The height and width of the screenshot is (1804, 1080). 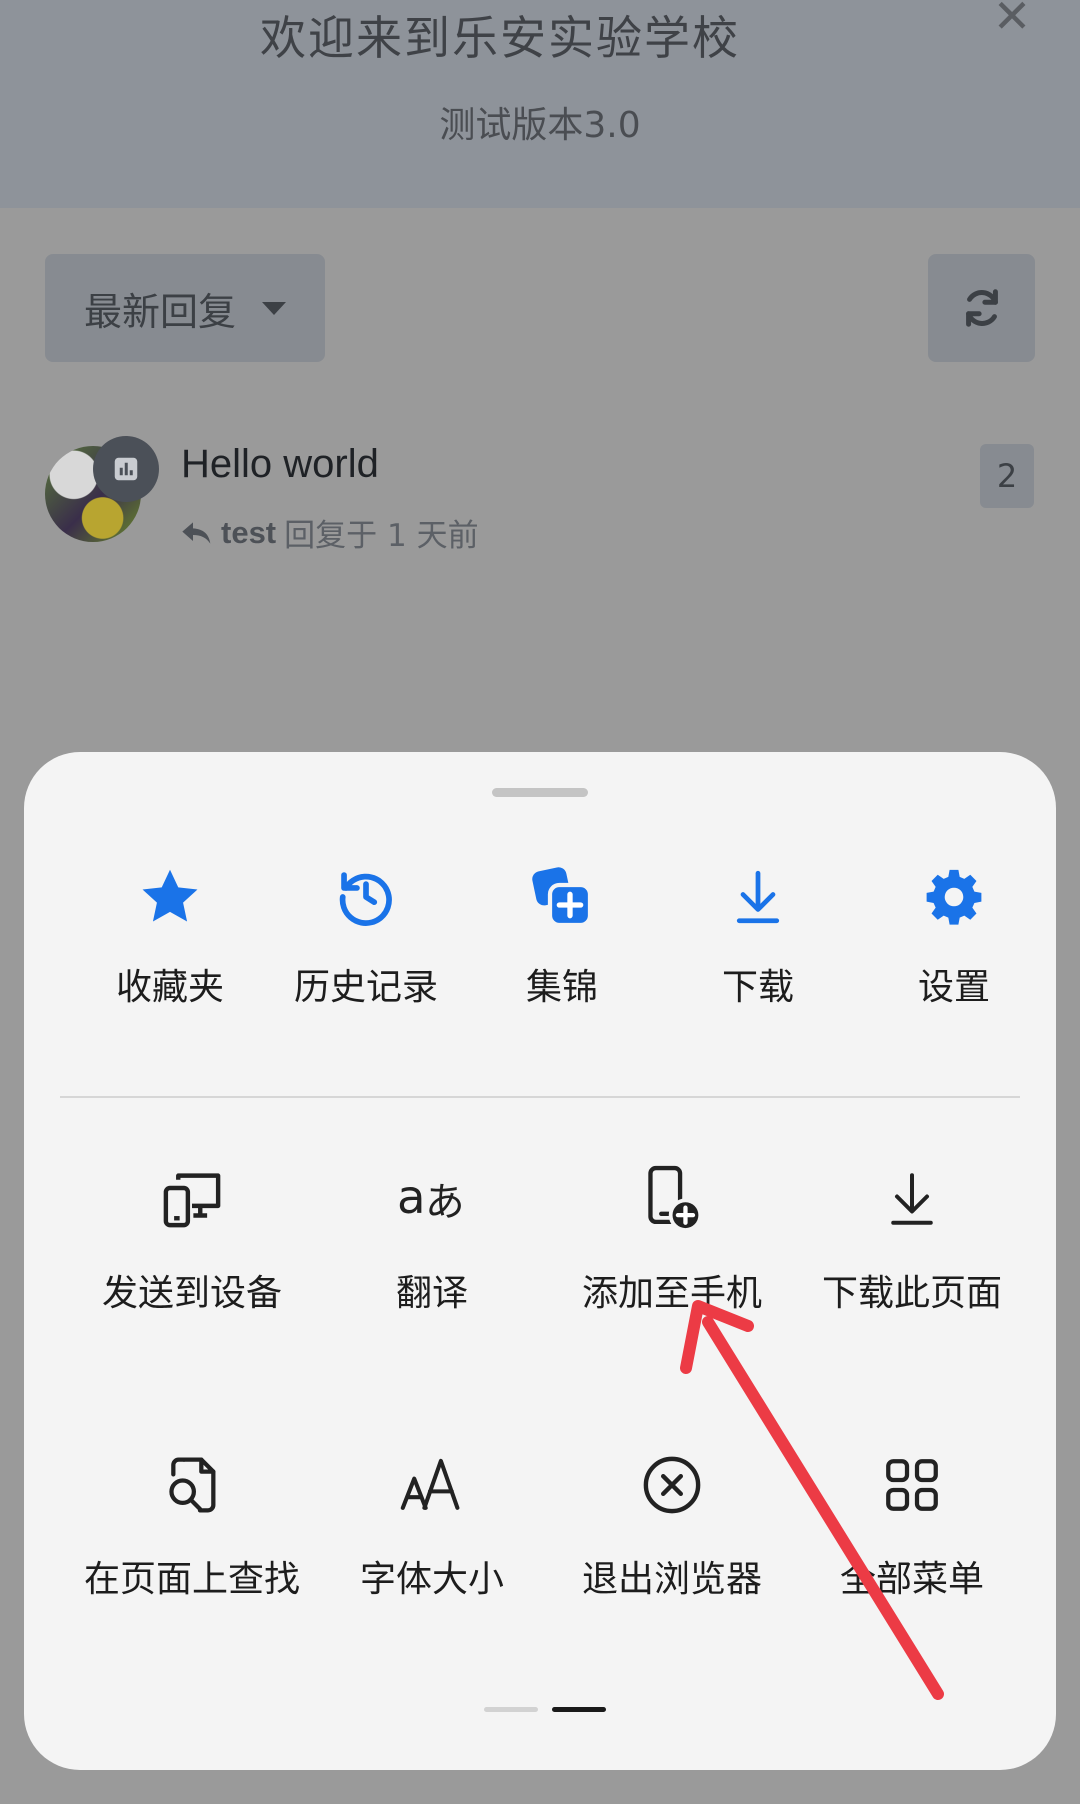 What do you see at coordinates (672, 1240) in the screenshot?
I see `add-to-phone-button: 添加至手机` at bounding box center [672, 1240].